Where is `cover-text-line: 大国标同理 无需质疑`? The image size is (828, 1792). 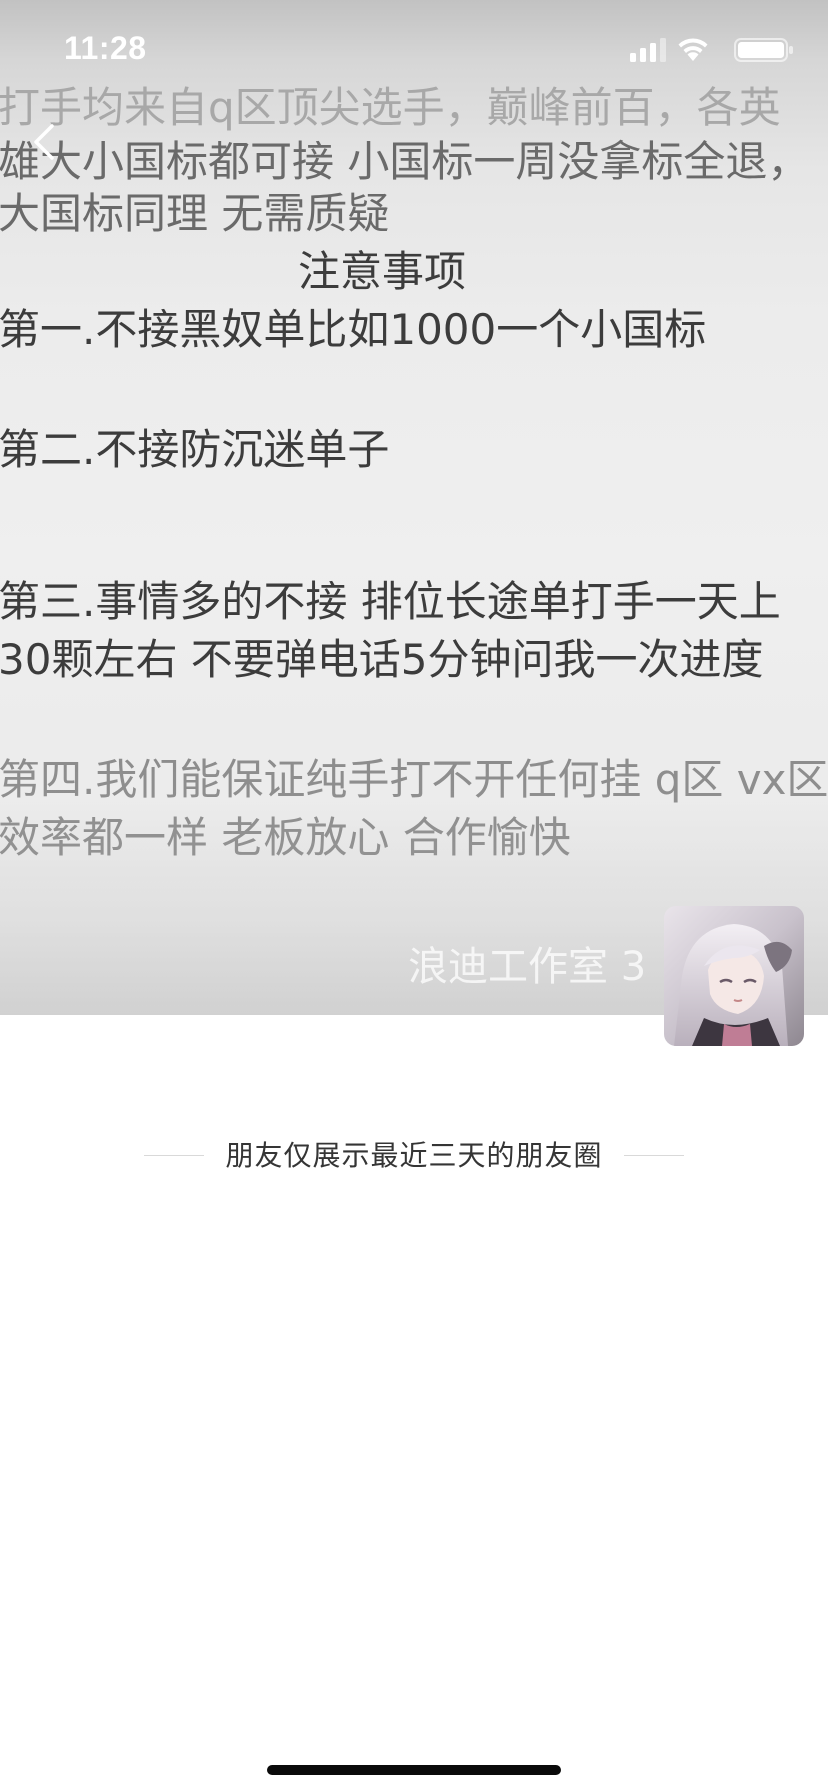 cover-text-line: 大国标同理 无需质疑 is located at coordinates (195, 213).